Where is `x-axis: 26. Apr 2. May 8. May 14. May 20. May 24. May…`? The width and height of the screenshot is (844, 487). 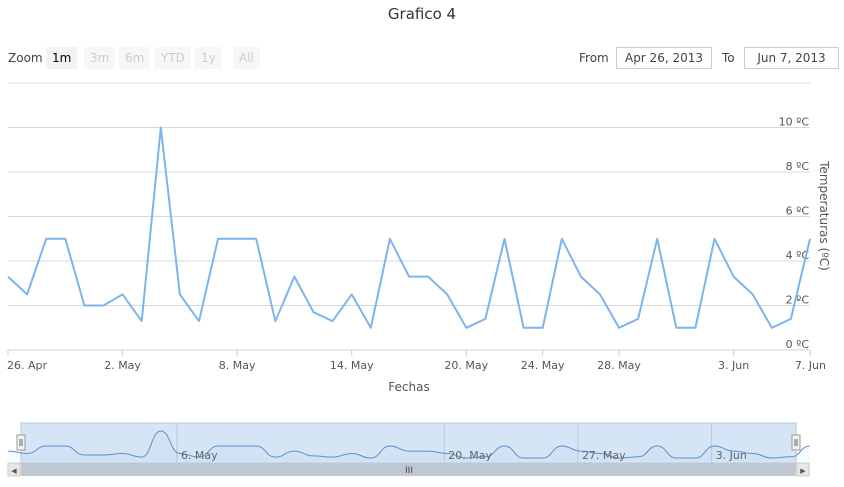 x-axis: 26. Apr 2. May 8. May 14. May 20. May 24. May… is located at coordinates (416, 361).